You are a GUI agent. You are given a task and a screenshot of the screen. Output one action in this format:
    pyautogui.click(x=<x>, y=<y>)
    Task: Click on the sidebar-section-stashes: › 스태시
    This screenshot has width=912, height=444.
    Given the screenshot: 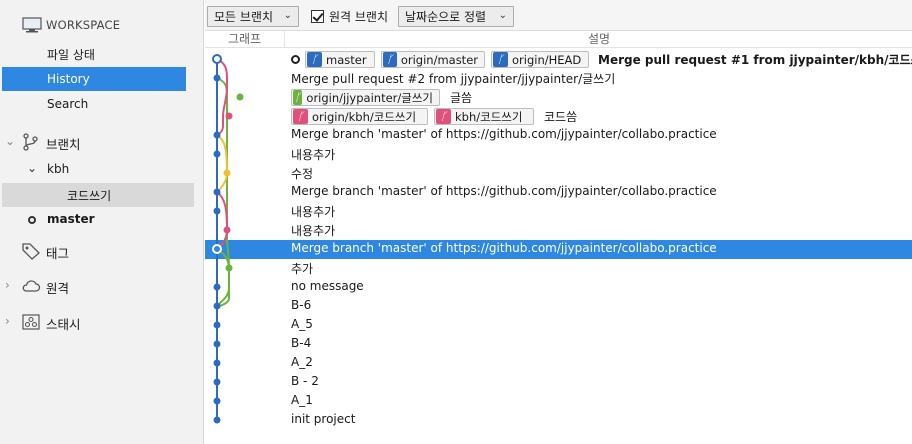 What is the action you would take?
    pyautogui.click(x=102, y=322)
    